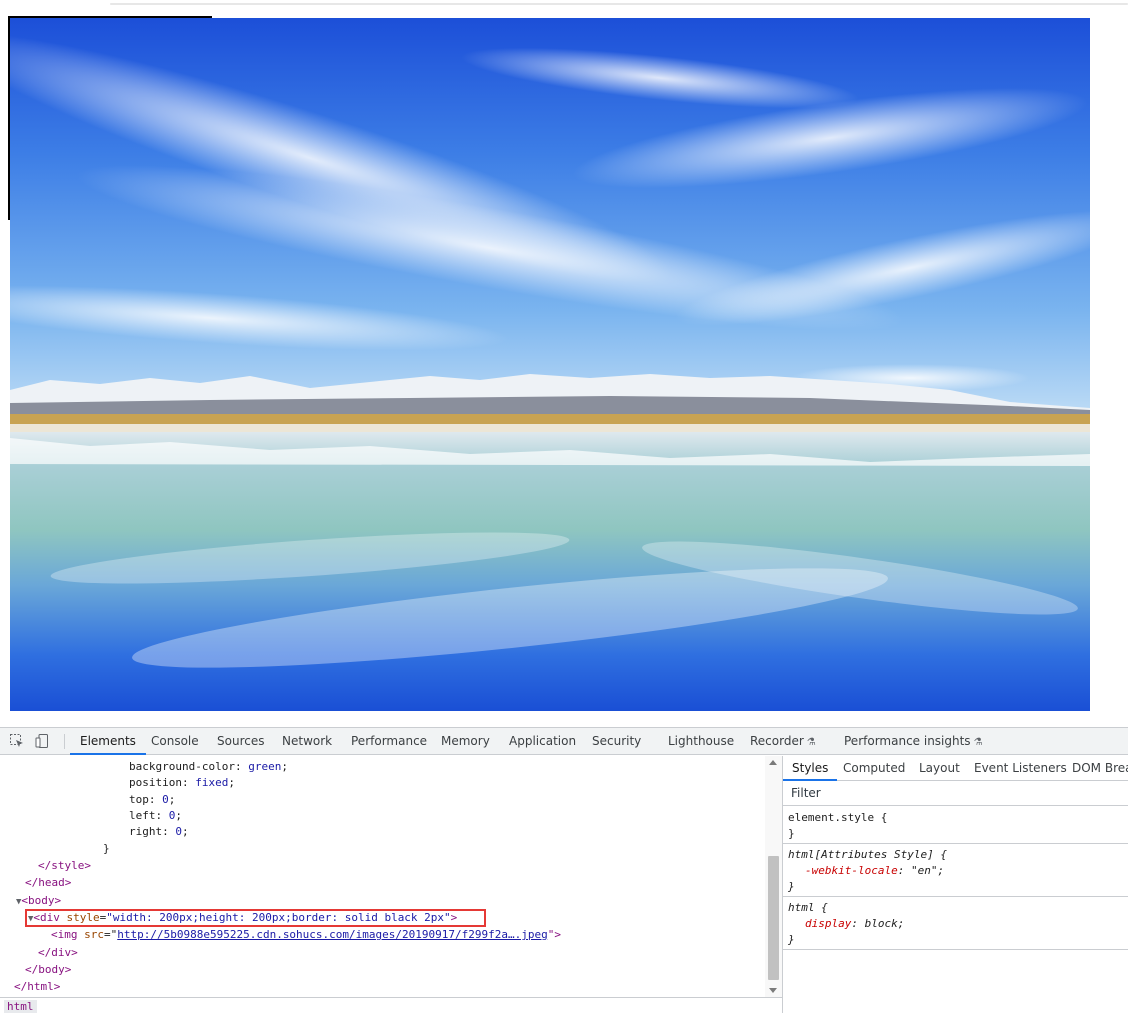  What do you see at coordinates (851, 870) in the screenshot?
I see `property-webkit-locale: -webkit-locale` at bounding box center [851, 870].